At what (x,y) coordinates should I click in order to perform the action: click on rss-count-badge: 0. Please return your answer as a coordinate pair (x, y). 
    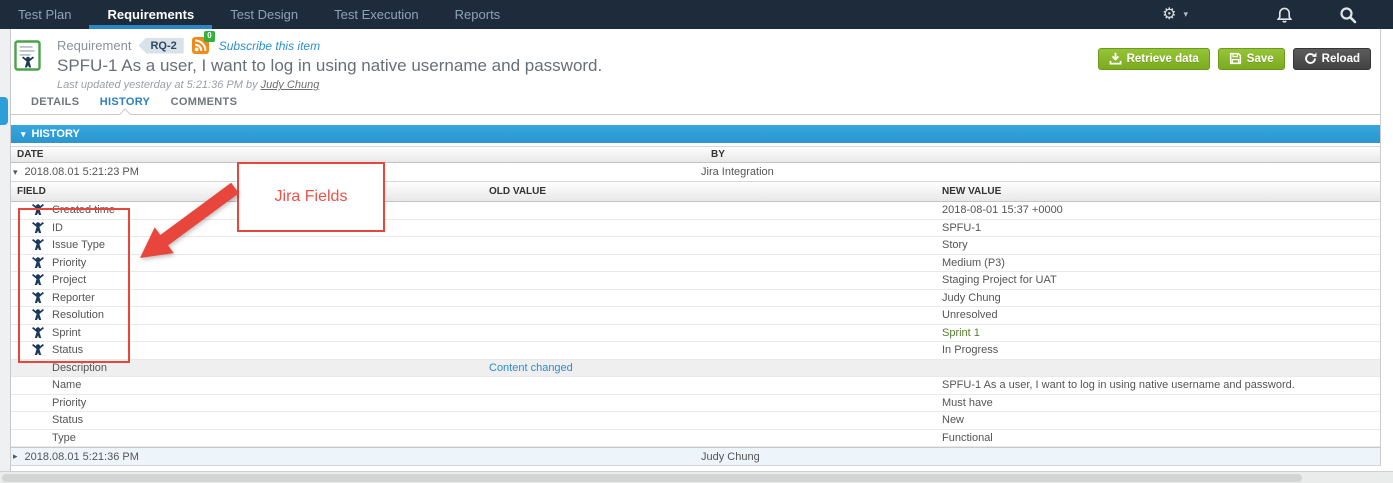
    Looking at the image, I should click on (209, 36).